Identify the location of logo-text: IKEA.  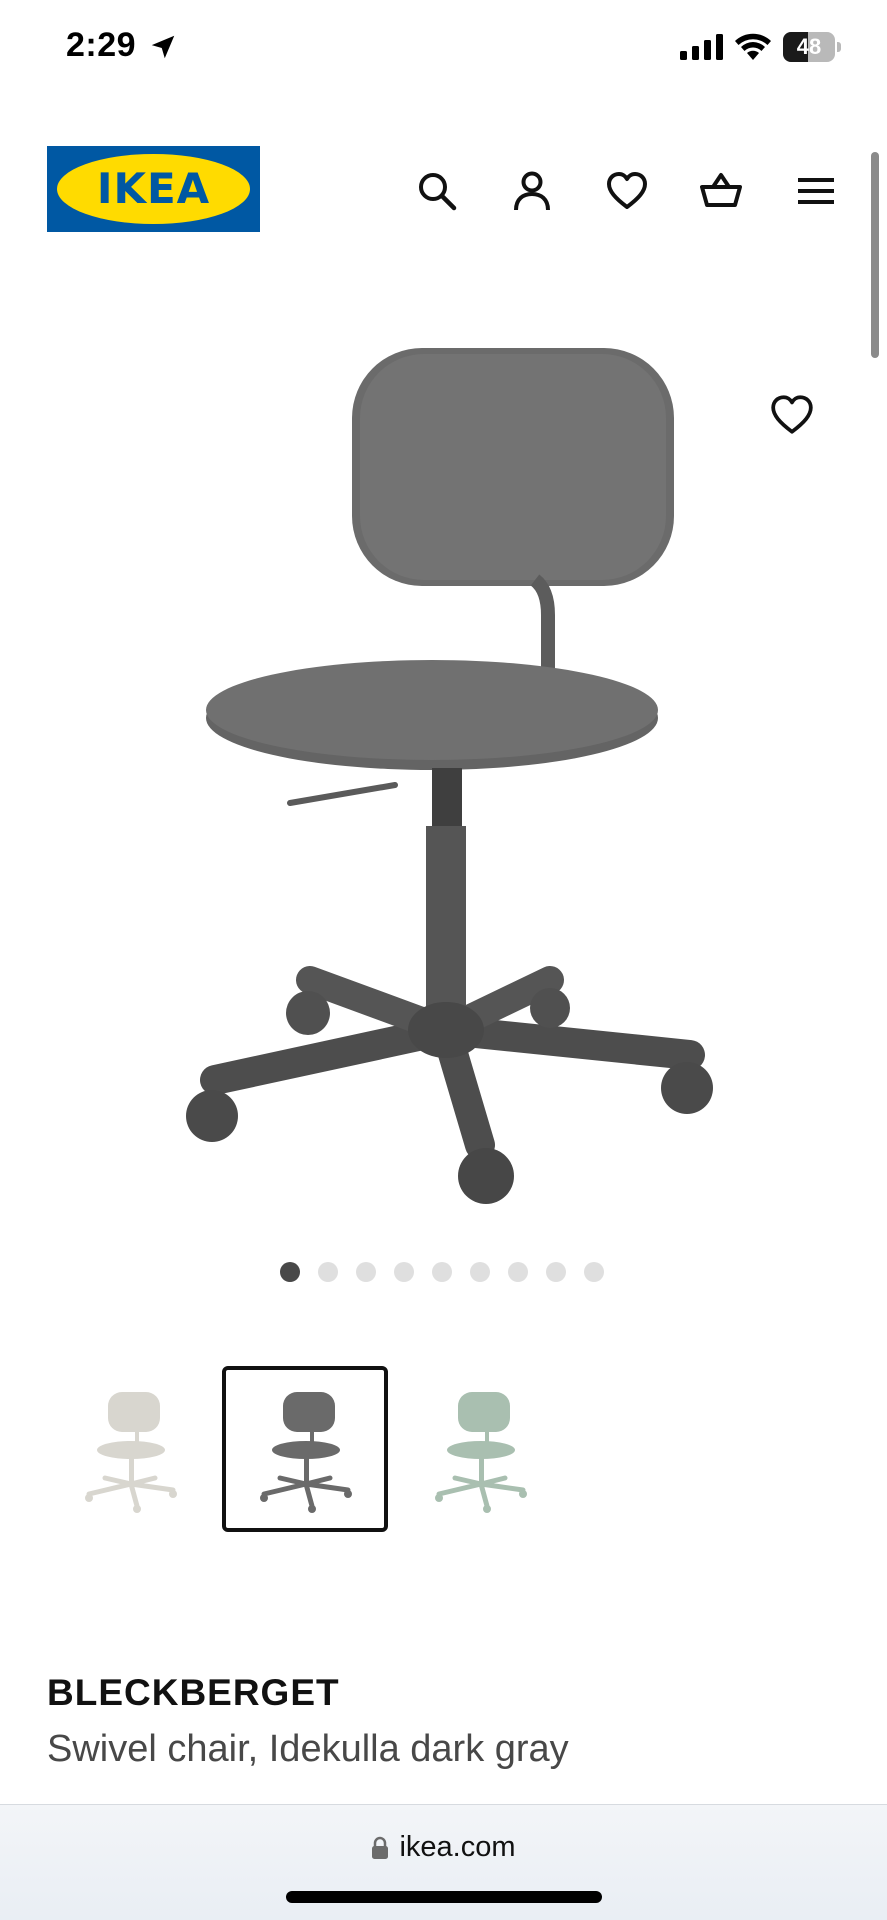
(153, 188).